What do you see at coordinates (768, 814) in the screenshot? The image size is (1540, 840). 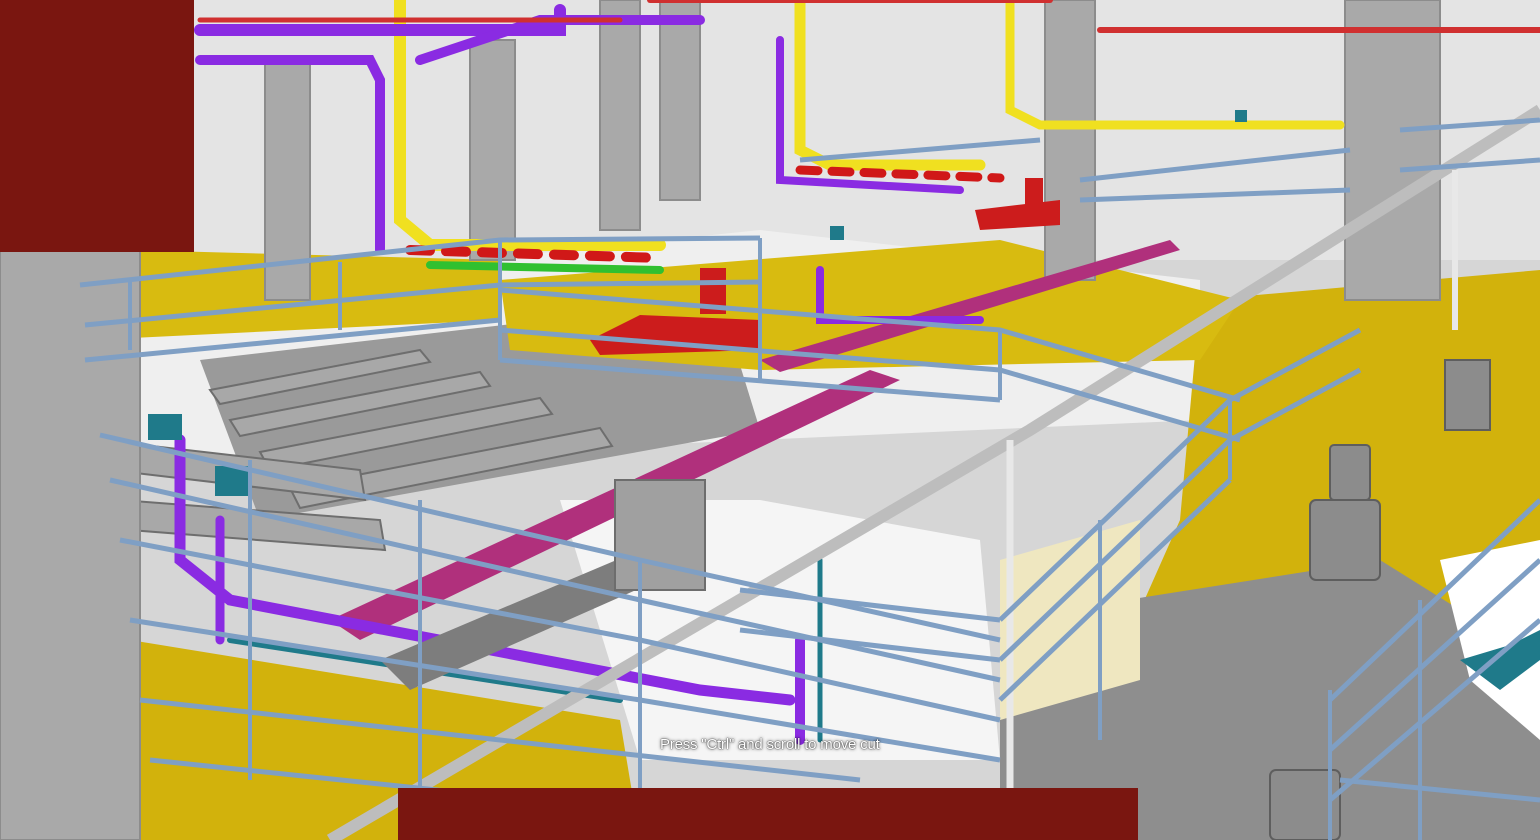 I see `redaction-block-bottom` at bounding box center [768, 814].